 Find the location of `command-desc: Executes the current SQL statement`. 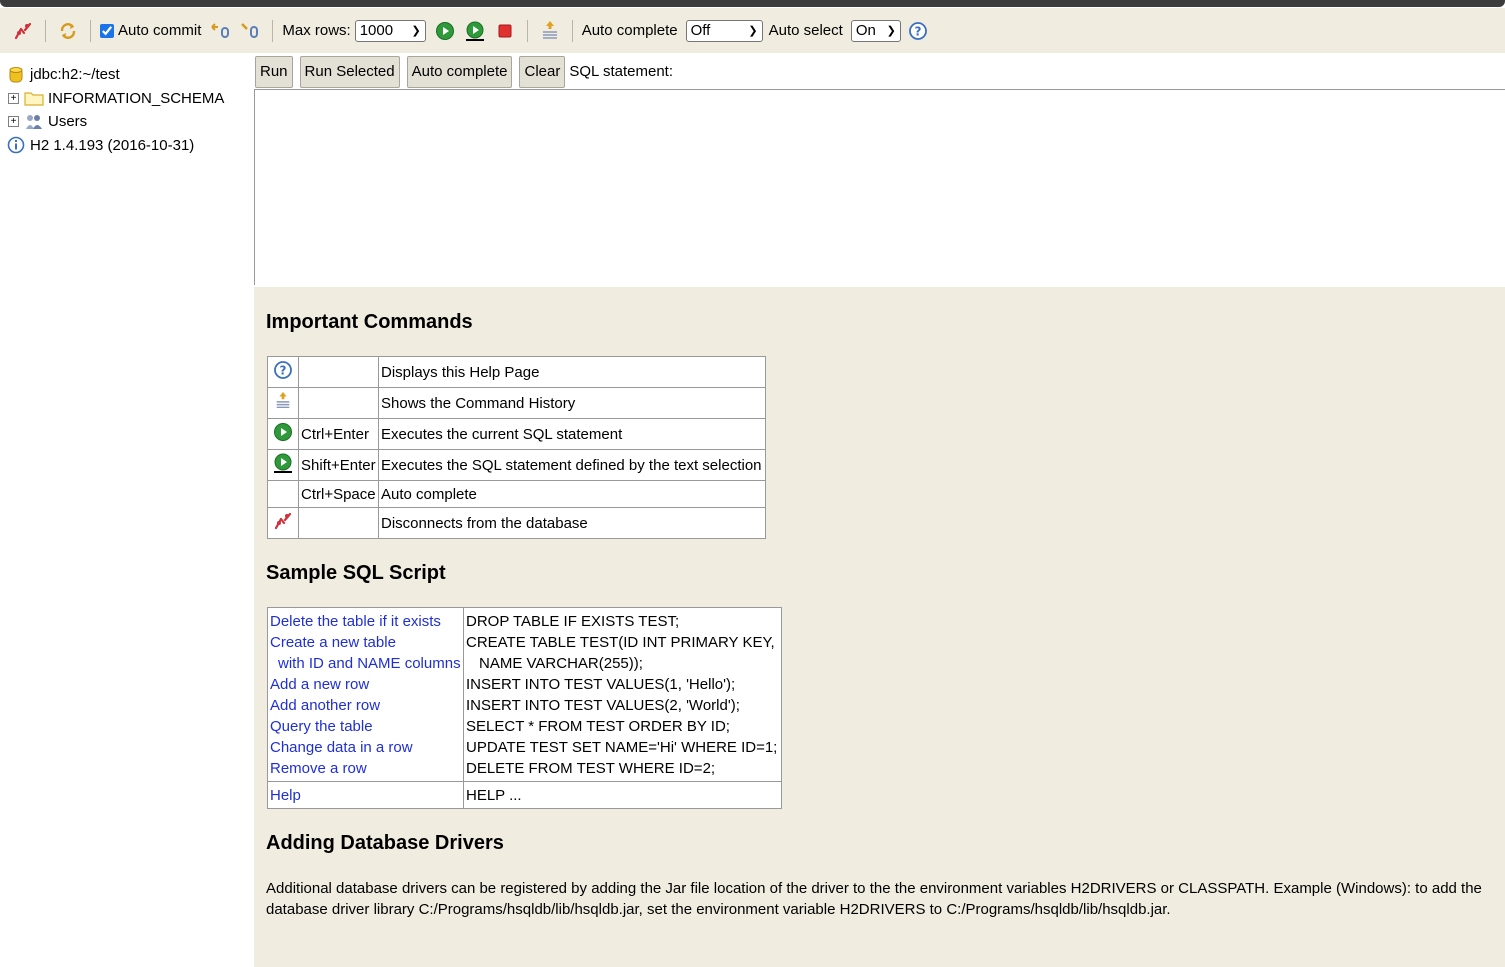

command-desc: Executes the current SQL statement is located at coordinates (572, 434).